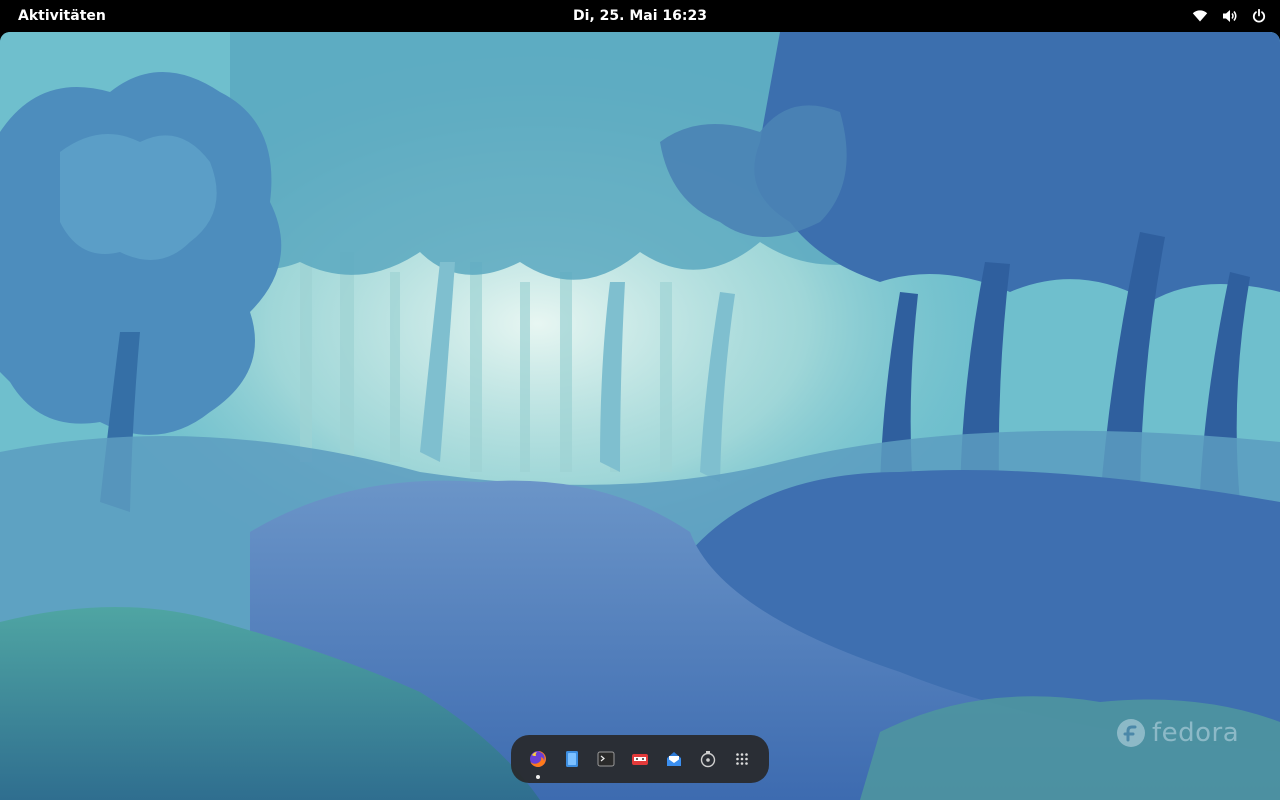 This screenshot has width=1280, height=800. I want to click on dock-item-disks, so click(708, 759).